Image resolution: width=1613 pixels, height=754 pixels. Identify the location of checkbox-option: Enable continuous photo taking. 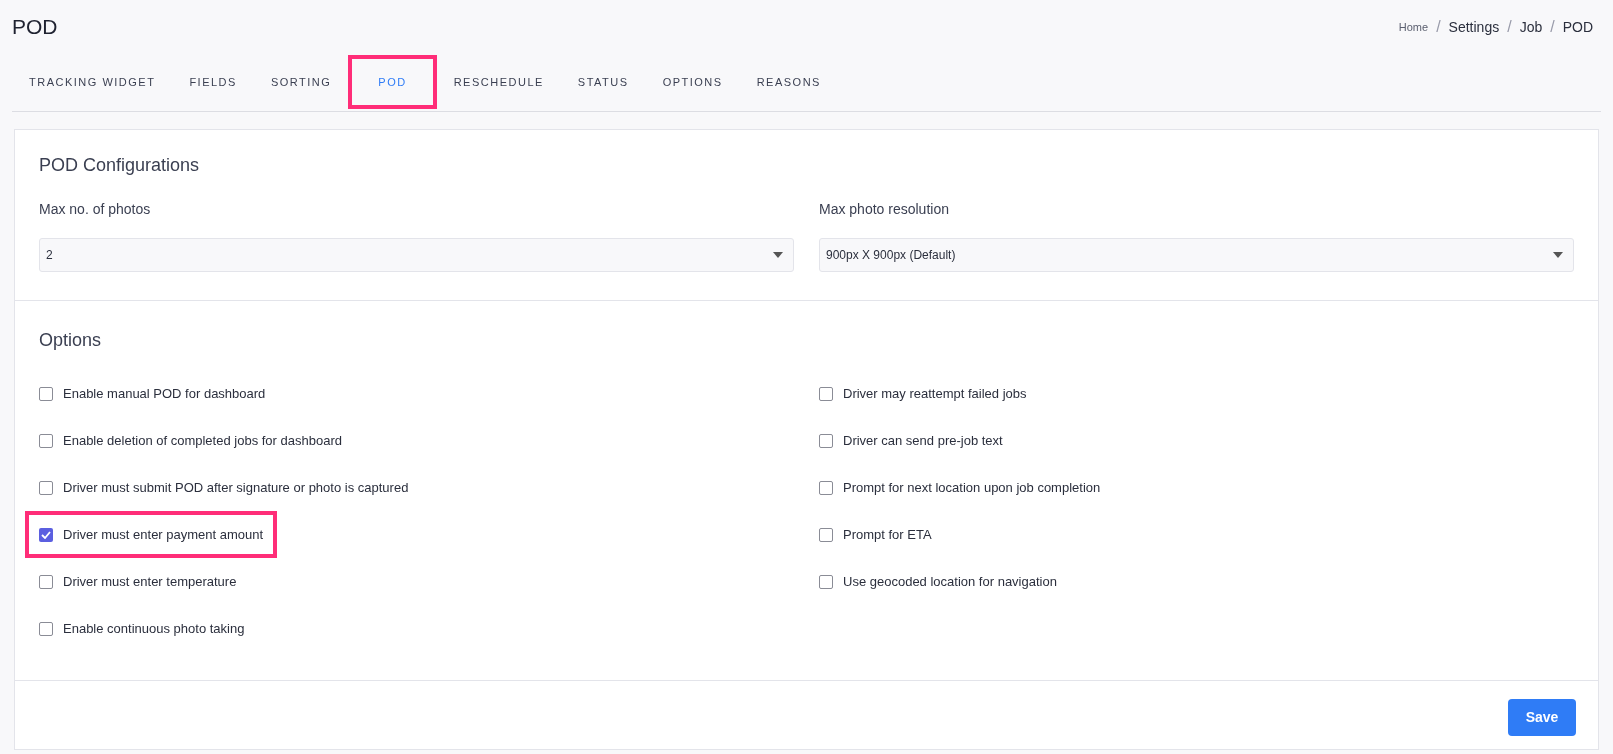
(142, 628).